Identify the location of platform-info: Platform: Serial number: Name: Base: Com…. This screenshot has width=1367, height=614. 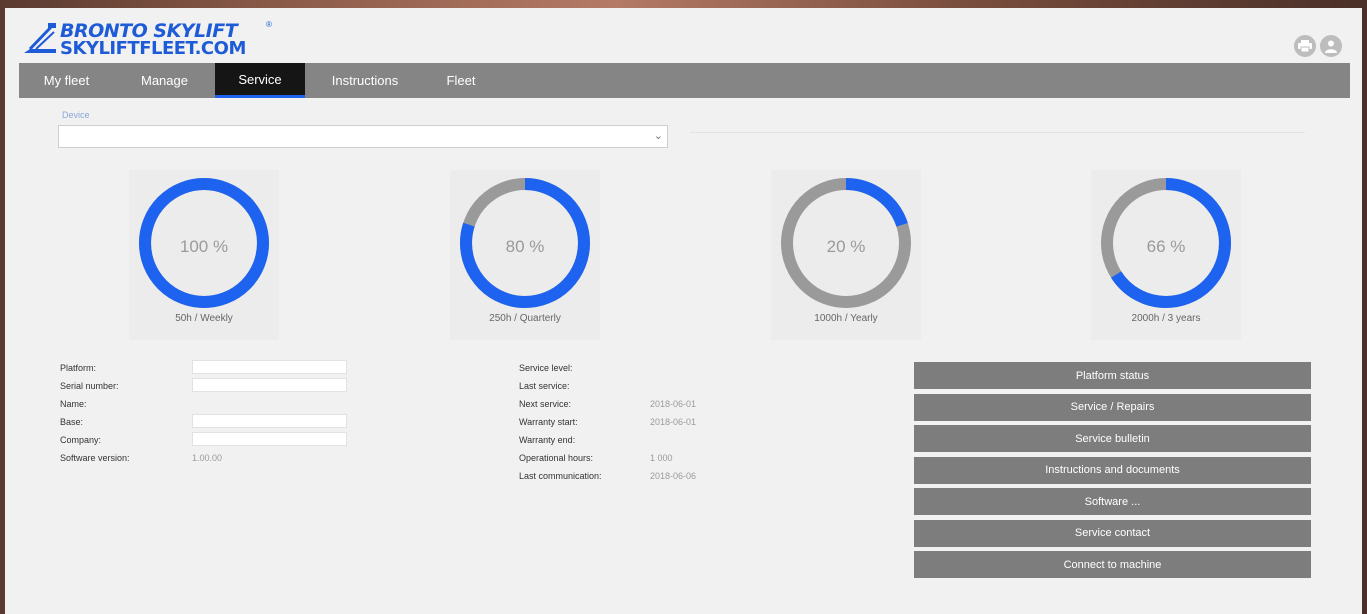
(210, 414).